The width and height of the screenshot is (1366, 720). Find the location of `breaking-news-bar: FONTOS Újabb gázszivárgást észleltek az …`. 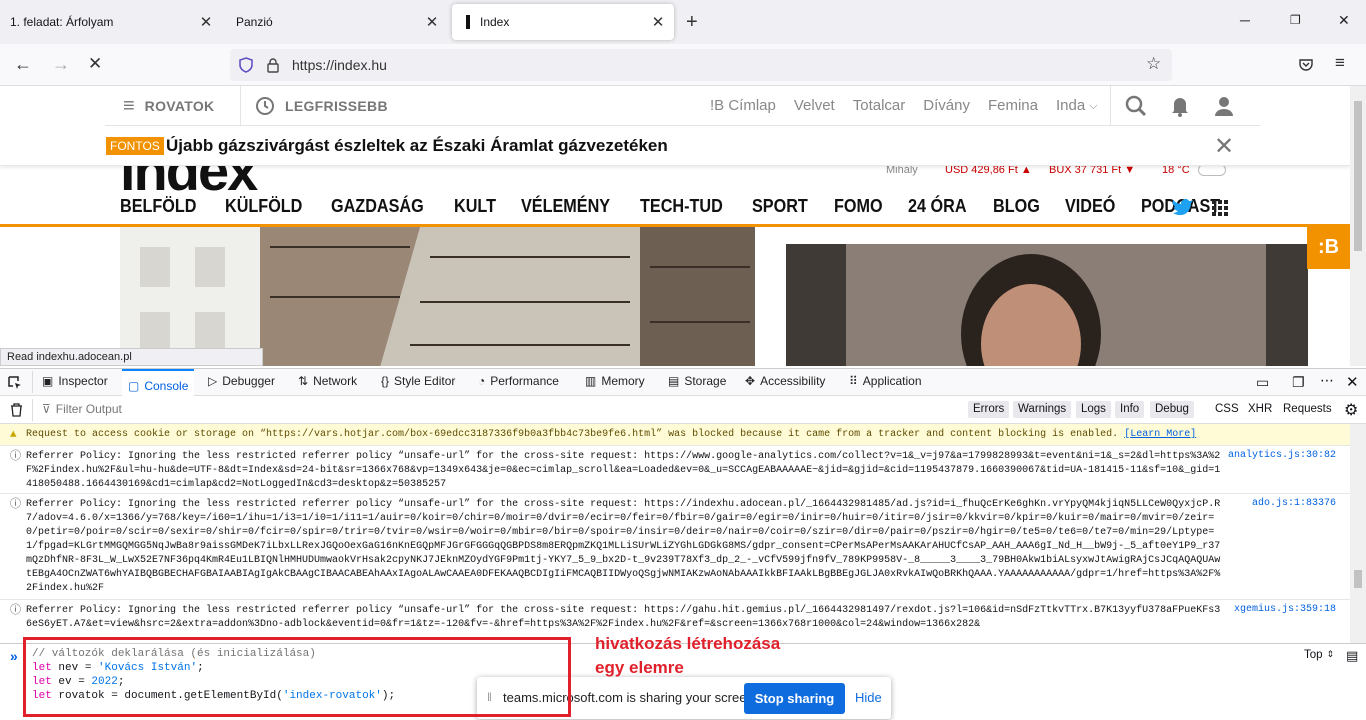

breaking-news-bar: FONTOS Újabb gázszivárgást észleltek az … is located at coordinates (675, 146).